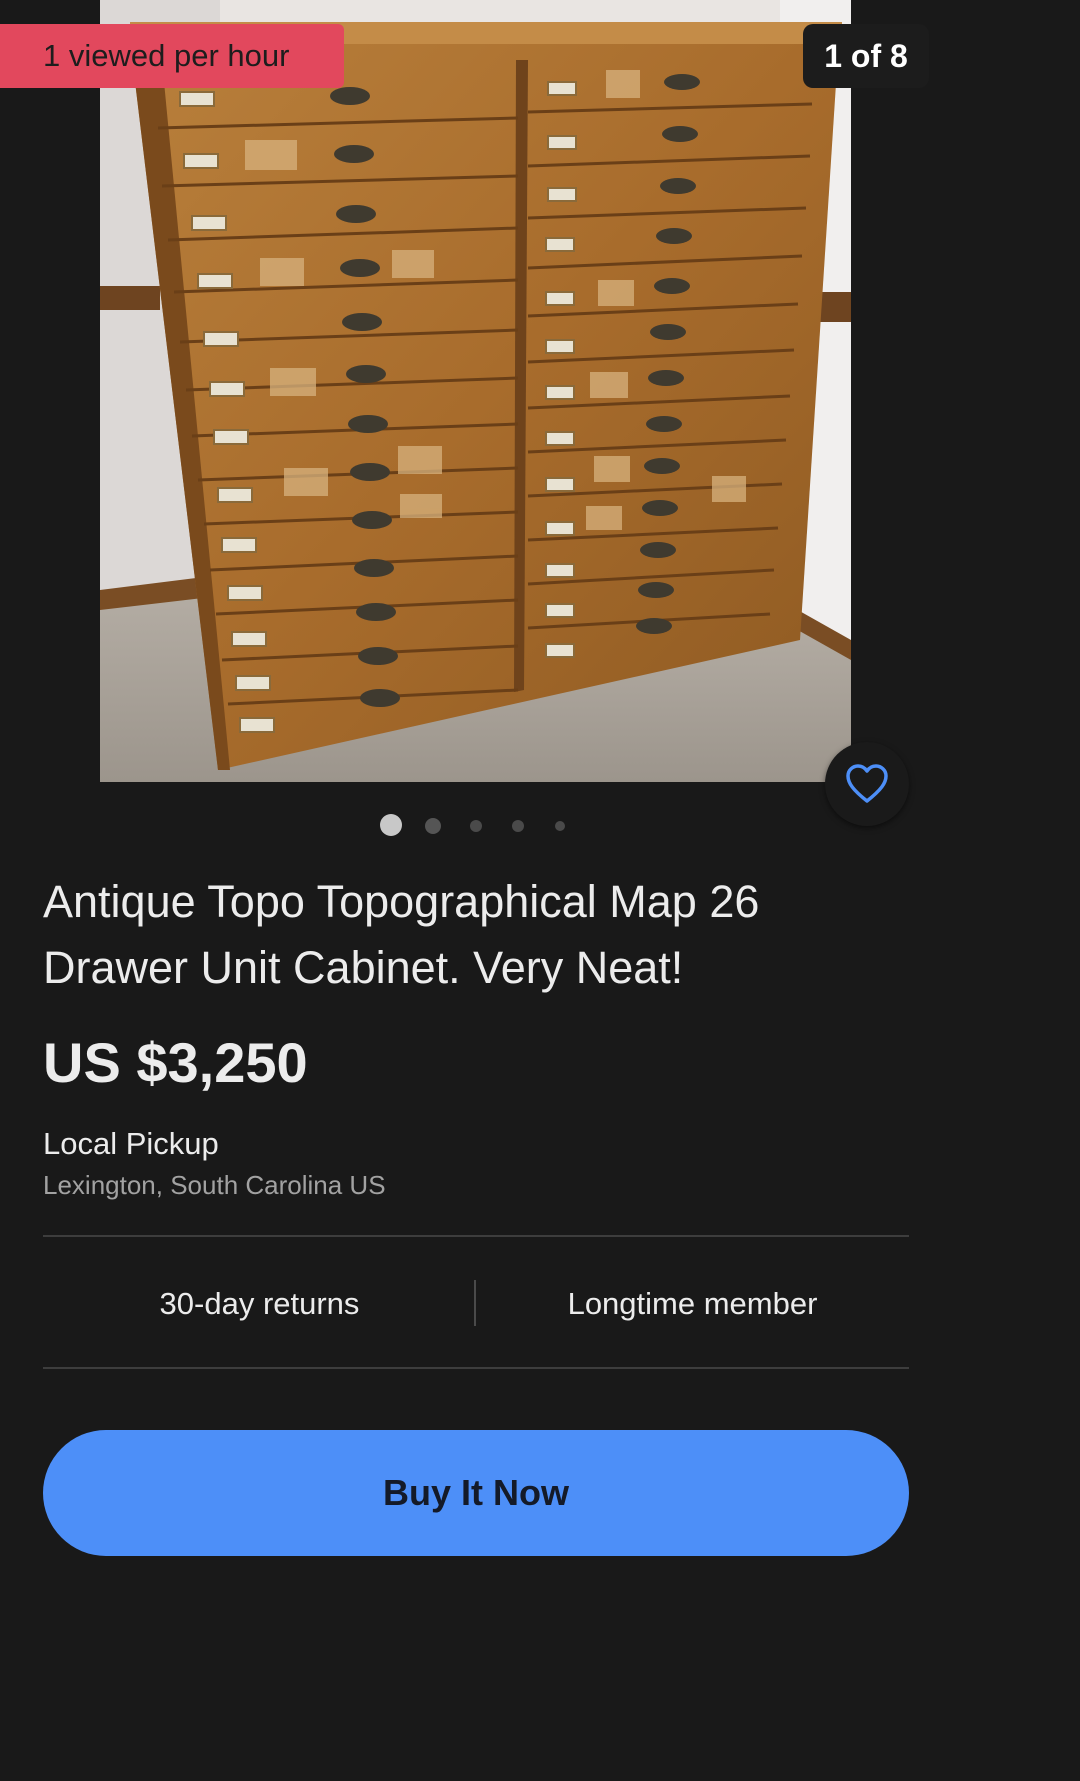 The width and height of the screenshot is (1080, 1781). Describe the element at coordinates (391, 825) in the screenshot. I see `pagination-dot-active` at that location.